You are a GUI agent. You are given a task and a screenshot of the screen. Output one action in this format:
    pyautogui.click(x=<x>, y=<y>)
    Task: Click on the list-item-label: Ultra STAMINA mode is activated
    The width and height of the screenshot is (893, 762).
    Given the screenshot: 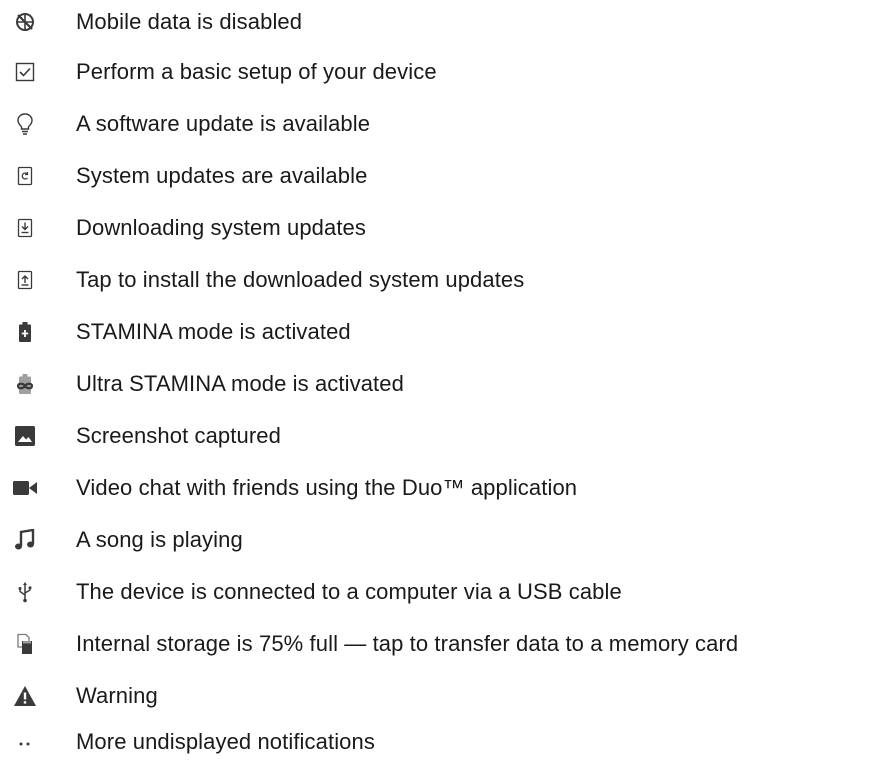 What is the action you would take?
    pyautogui.click(x=240, y=383)
    